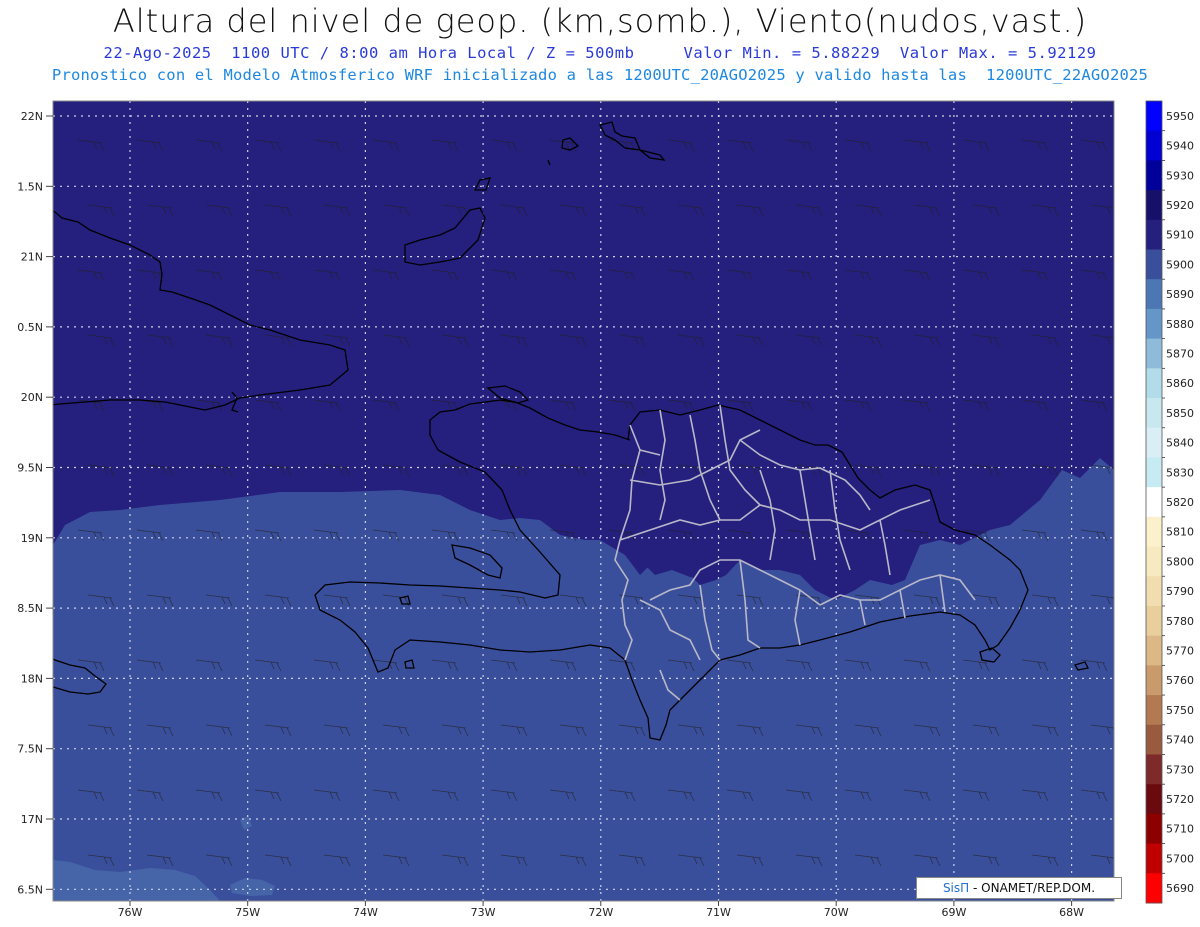 This screenshot has height=927, width=1200. I want to click on colorbar-label: 5830, so click(1180, 472).